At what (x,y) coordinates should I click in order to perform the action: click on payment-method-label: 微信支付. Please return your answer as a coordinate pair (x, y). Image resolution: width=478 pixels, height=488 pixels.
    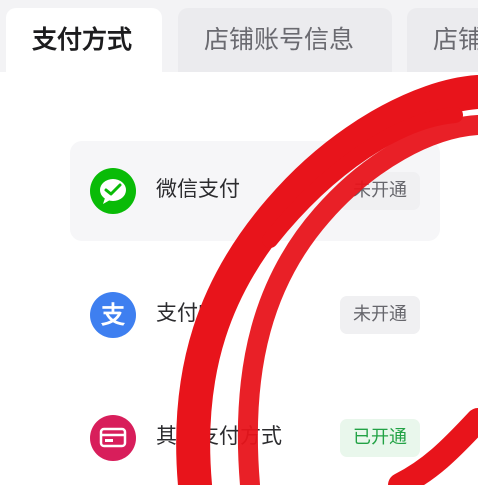
    Looking at the image, I should click on (198, 189).